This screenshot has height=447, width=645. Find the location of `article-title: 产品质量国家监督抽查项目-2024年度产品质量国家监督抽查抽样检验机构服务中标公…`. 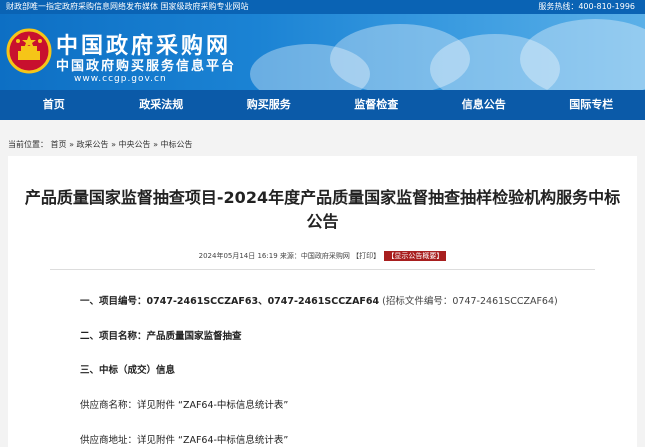

article-title: 产品质量国家监督抽查项目-2024年度产品质量国家监督抽查抽样检验机构服务中标公… is located at coordinates (322, 209).